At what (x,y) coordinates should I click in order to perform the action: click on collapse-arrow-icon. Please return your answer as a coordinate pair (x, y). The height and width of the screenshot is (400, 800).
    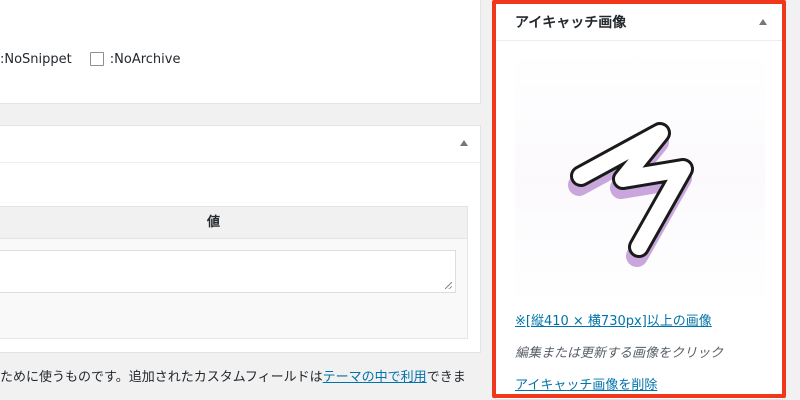
    Looking at the image, I should click on (464, 143).